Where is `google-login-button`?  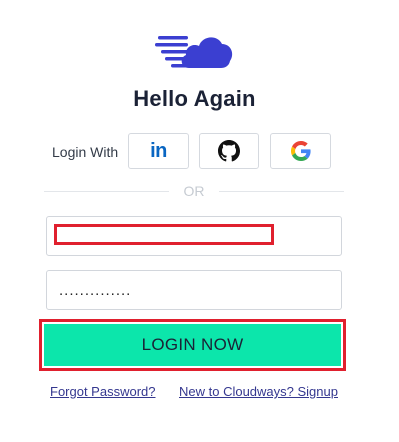 google-login-button is located at coordinates (300, 151).